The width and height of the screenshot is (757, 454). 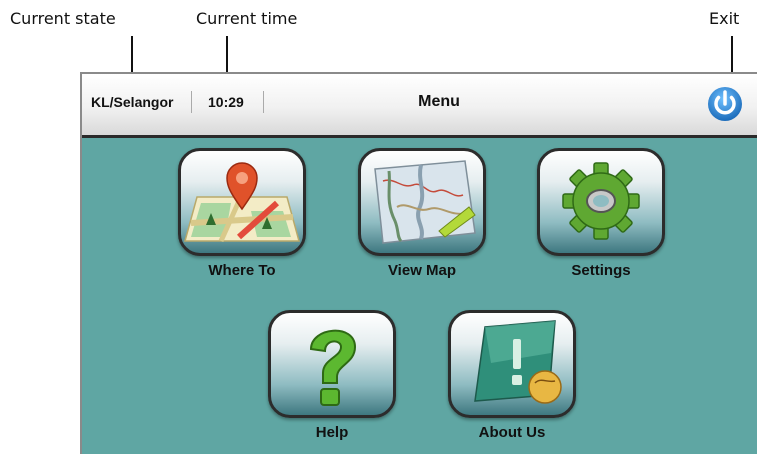 I want to click on info-book-icon, so click(x=518, y=362).